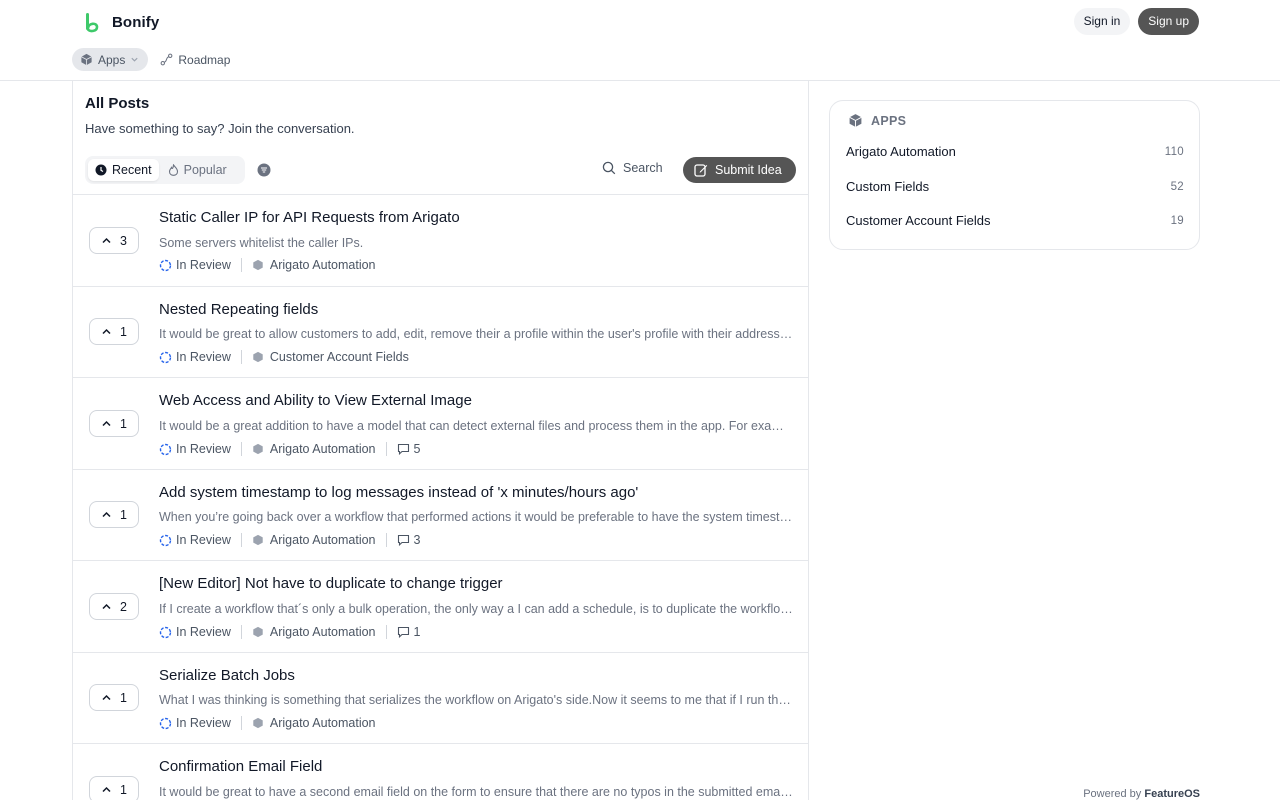 The width and height of the screenshot is (1280, 800). Describe the element at coordinates (264, 170) in the screenshot. I see `filter-icon` at that location.